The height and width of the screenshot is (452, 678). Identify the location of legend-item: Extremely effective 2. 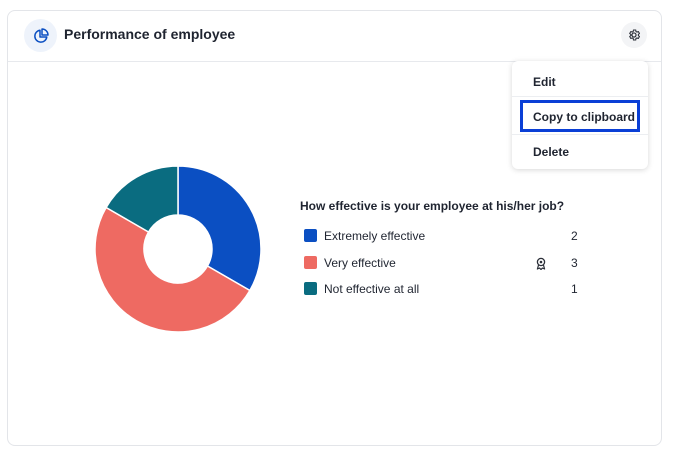
(444, 236).